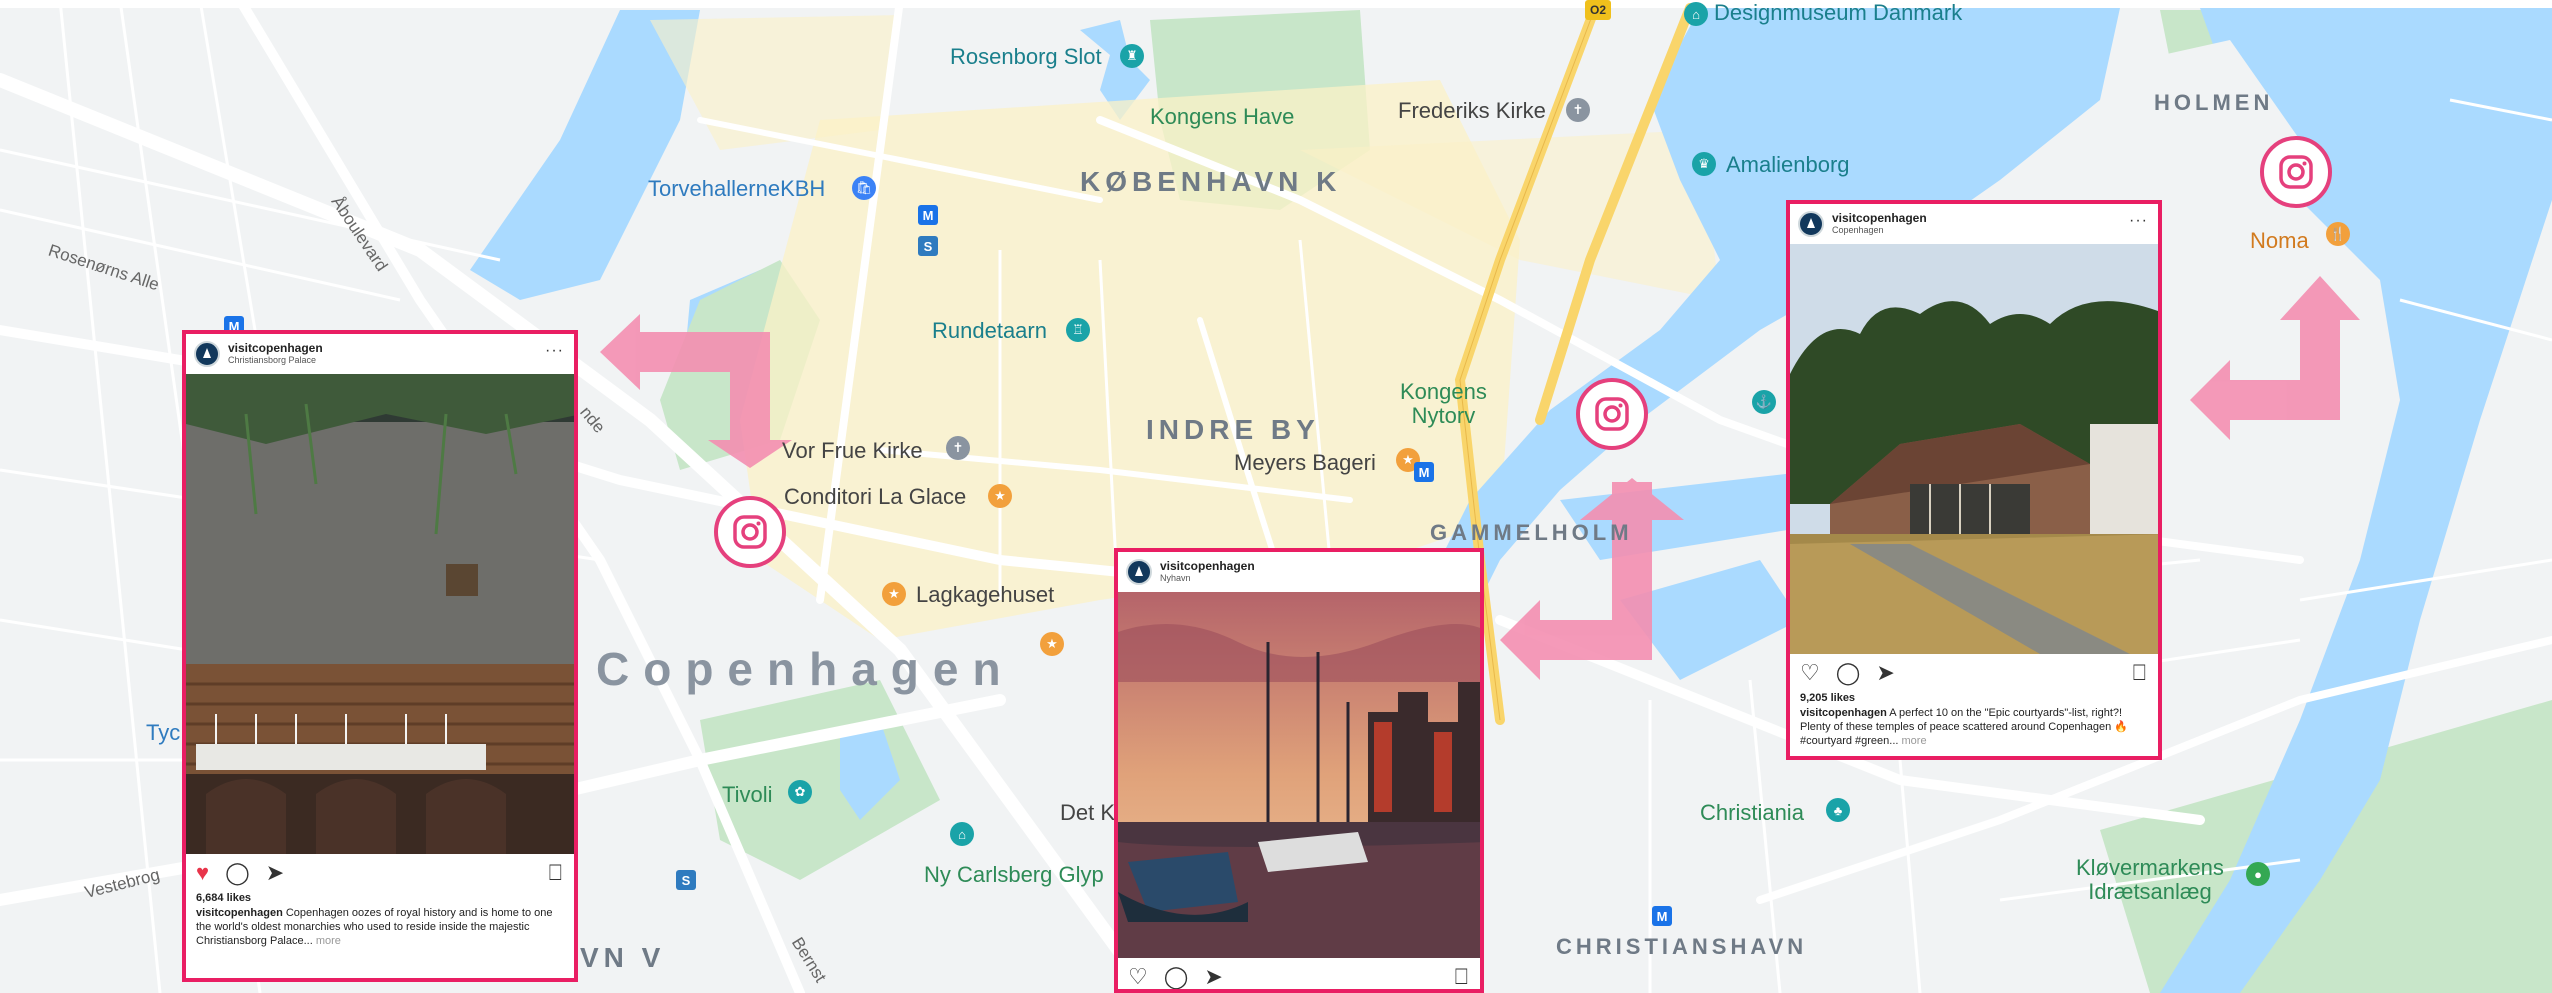 The width and height of the screenshot is (2552, 993). Describe the element at coordinates (1764, 402) in the screenshot. I see `boat-icon: ⚓` at that location.